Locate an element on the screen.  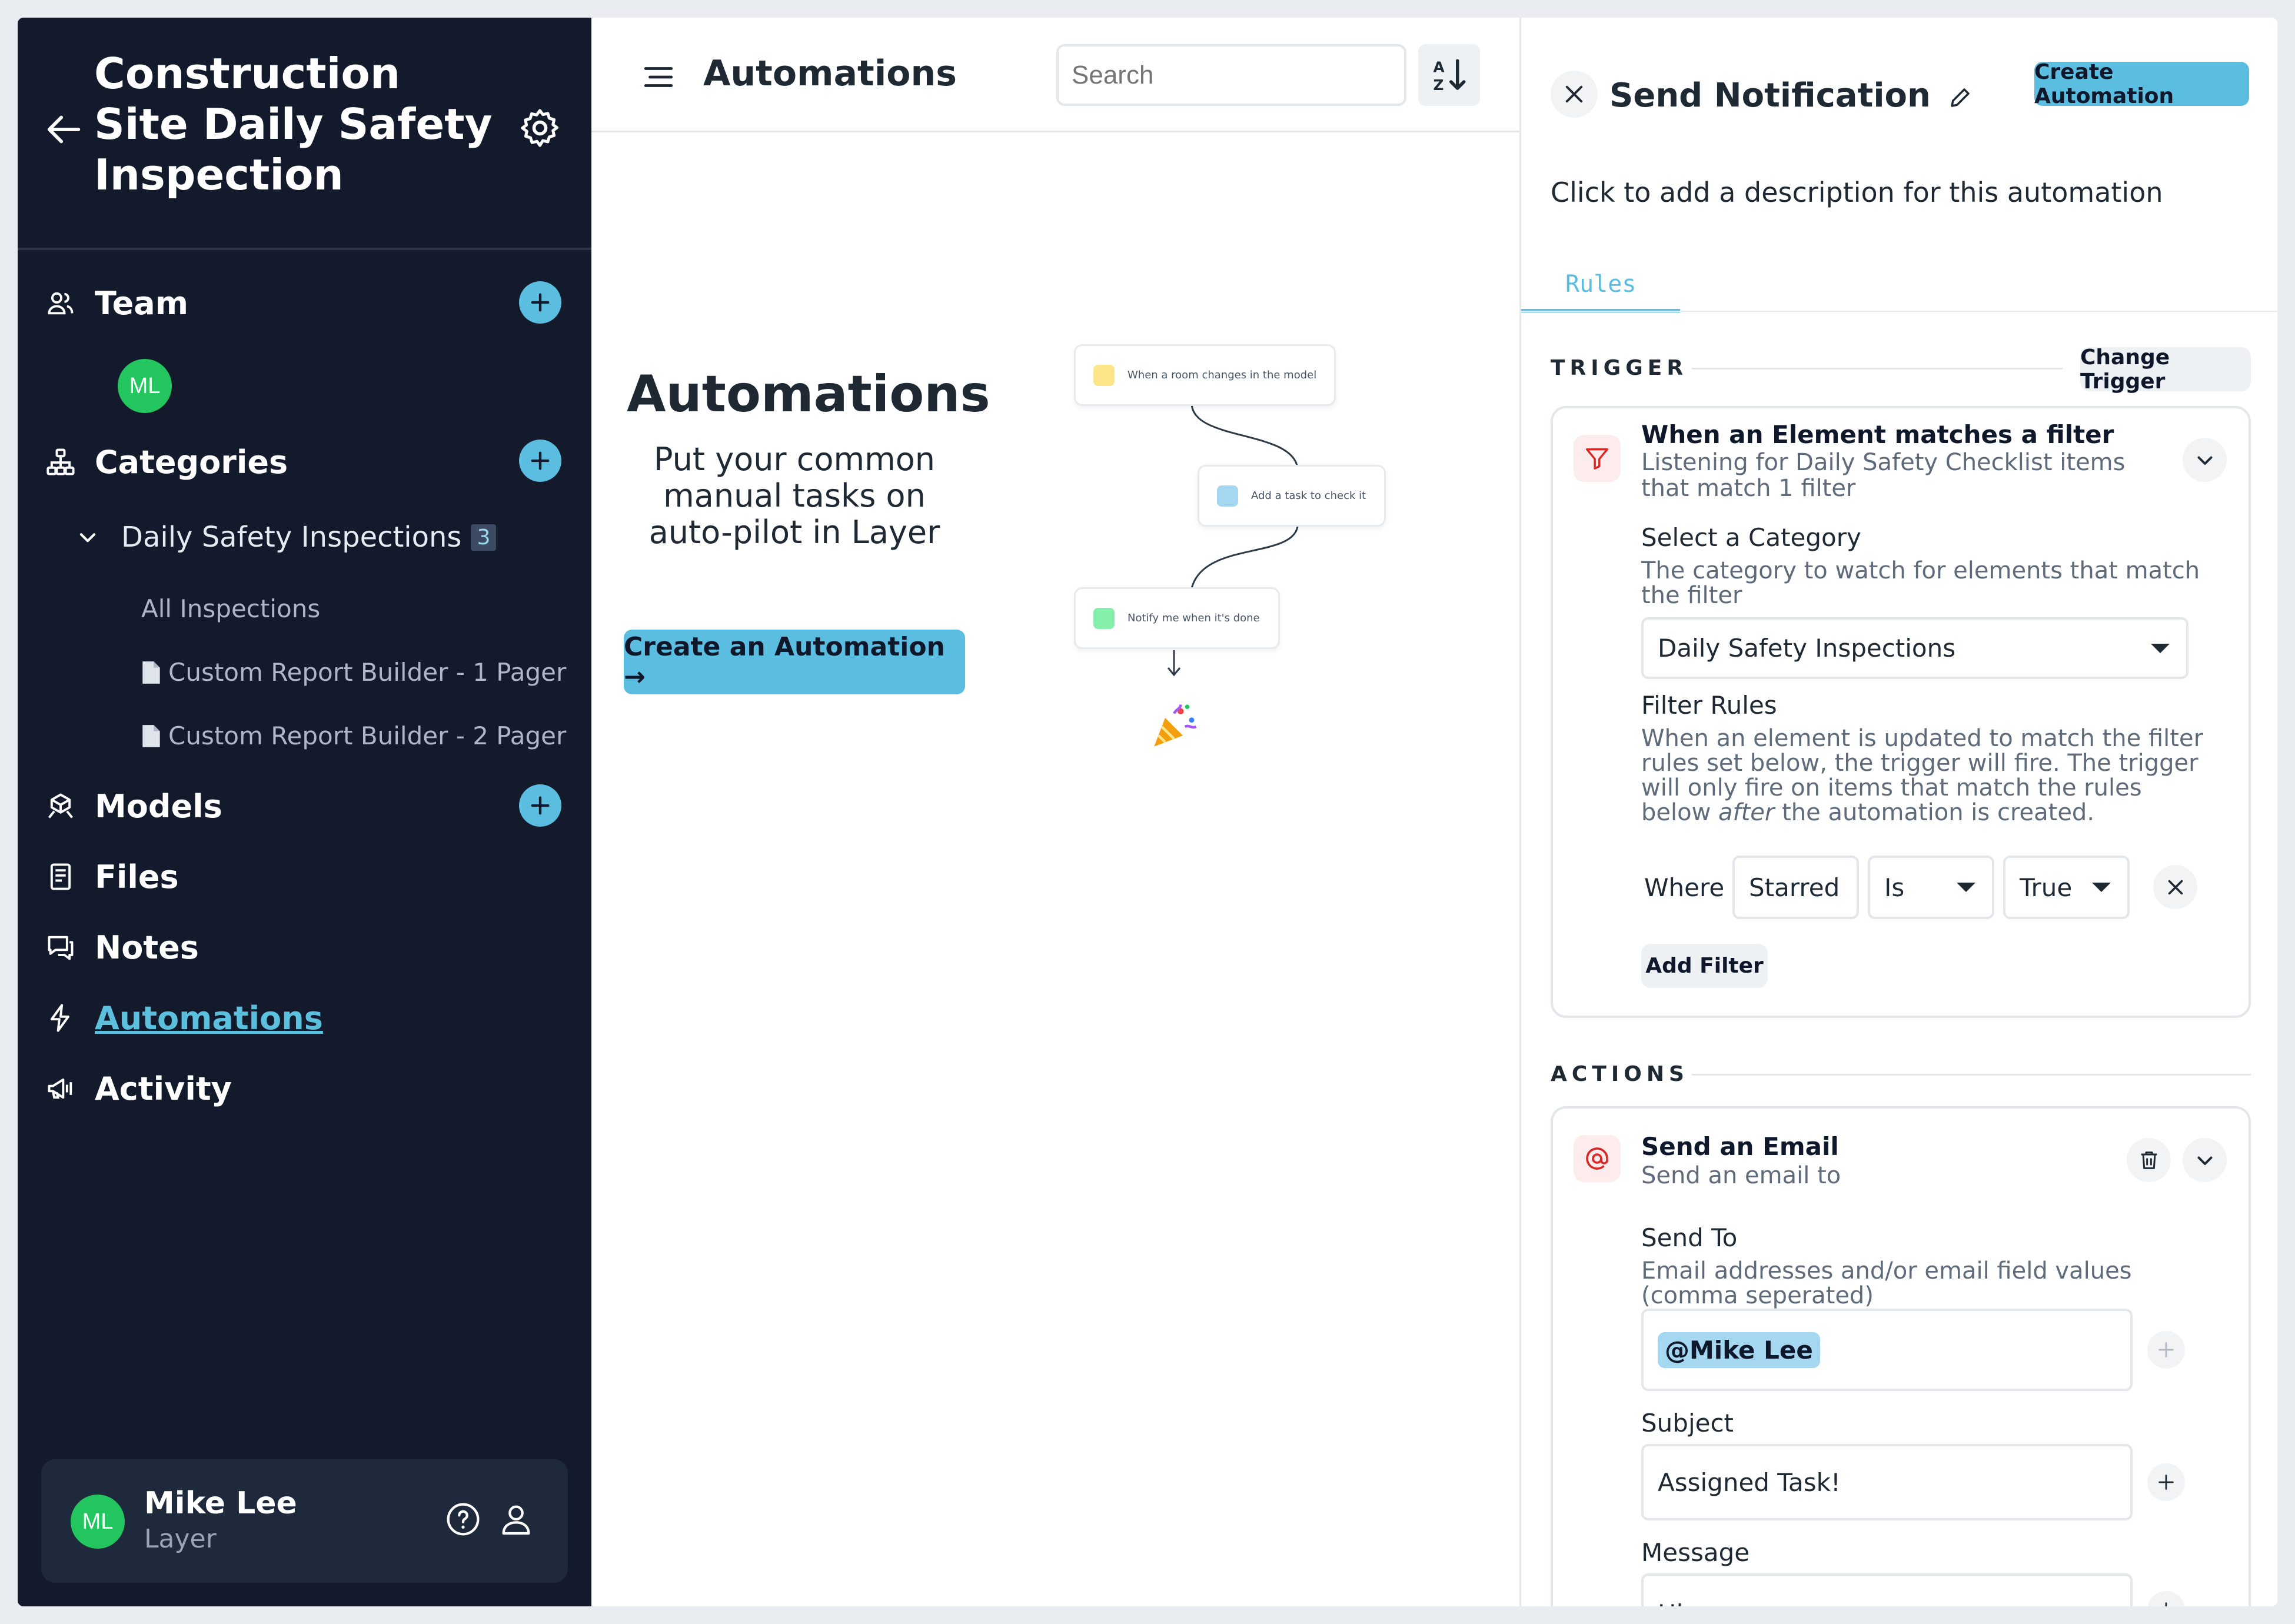
category-label: Daily Safety Inspections is located at coordinates (291, 537).